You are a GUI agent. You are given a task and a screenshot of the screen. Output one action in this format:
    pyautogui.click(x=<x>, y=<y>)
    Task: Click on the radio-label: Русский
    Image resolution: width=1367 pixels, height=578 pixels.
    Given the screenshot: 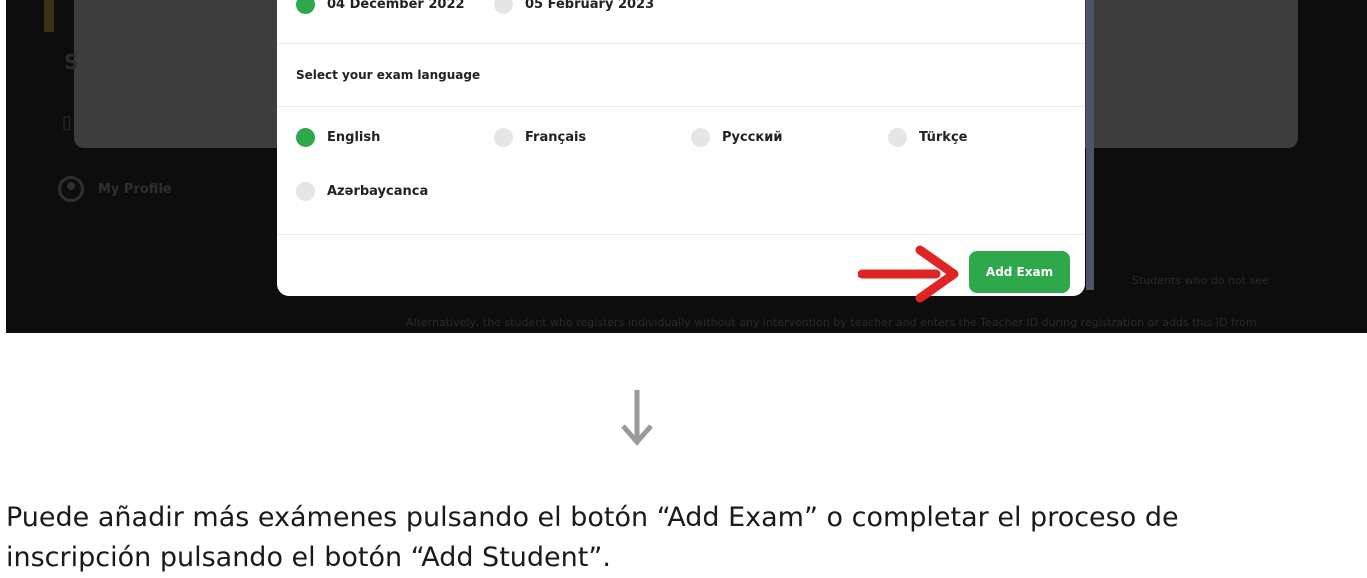 What is the action you would take?
    pyautogui.click(x=752, y=137)
    